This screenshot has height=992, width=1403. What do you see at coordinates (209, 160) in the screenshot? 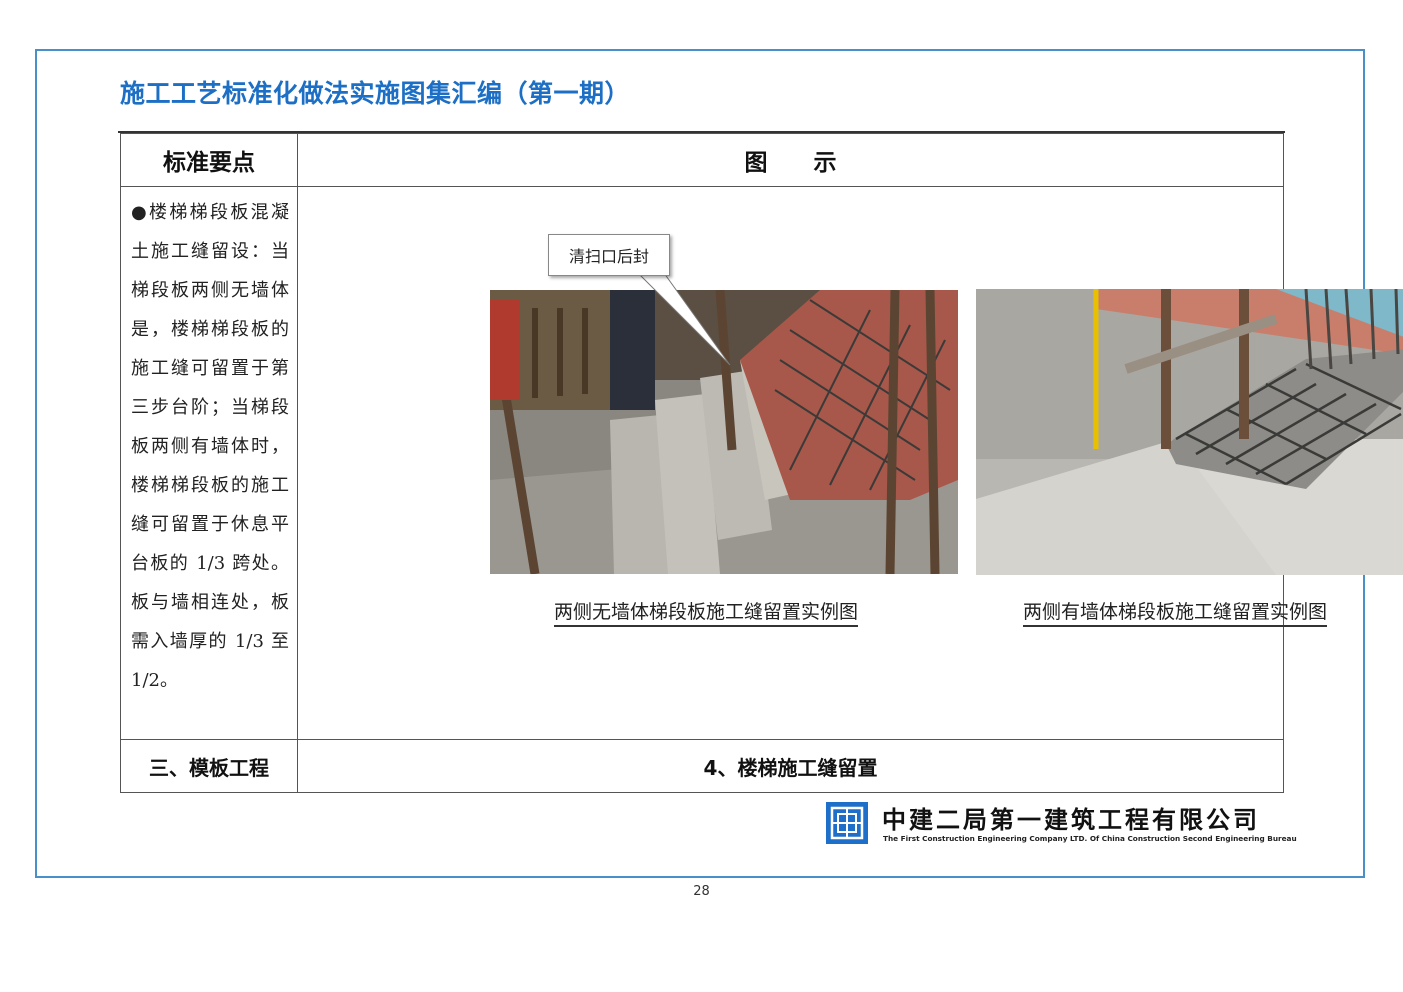
I see `header-key-points: 标准要点` at bounding box center [209, 160].